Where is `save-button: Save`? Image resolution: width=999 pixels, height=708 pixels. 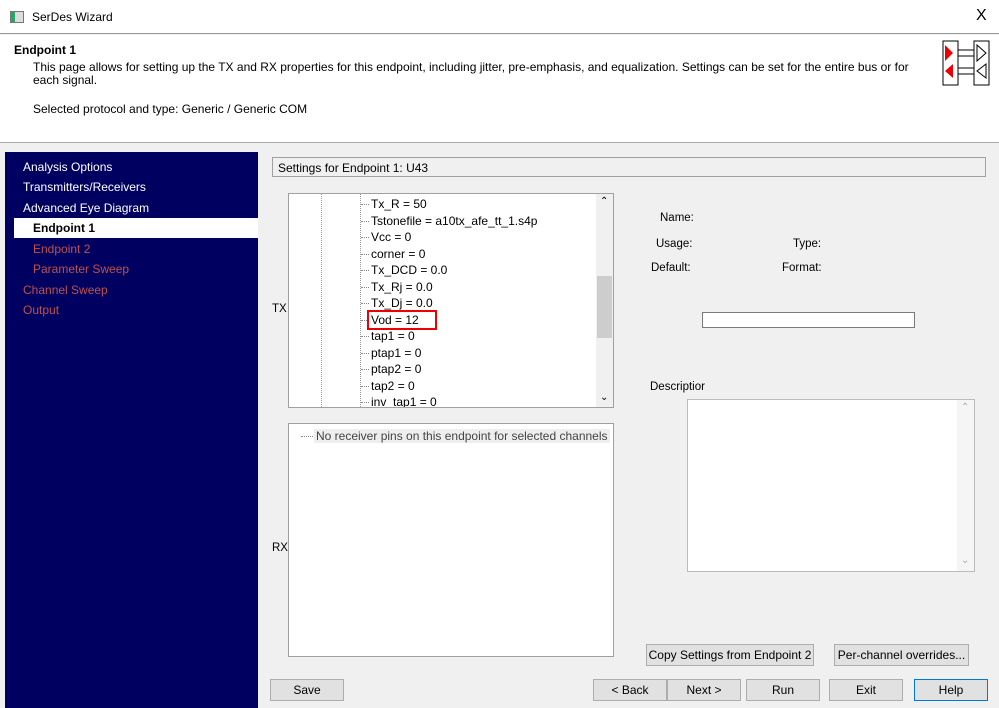 save-button: Save is located at coordinates (307, 690).